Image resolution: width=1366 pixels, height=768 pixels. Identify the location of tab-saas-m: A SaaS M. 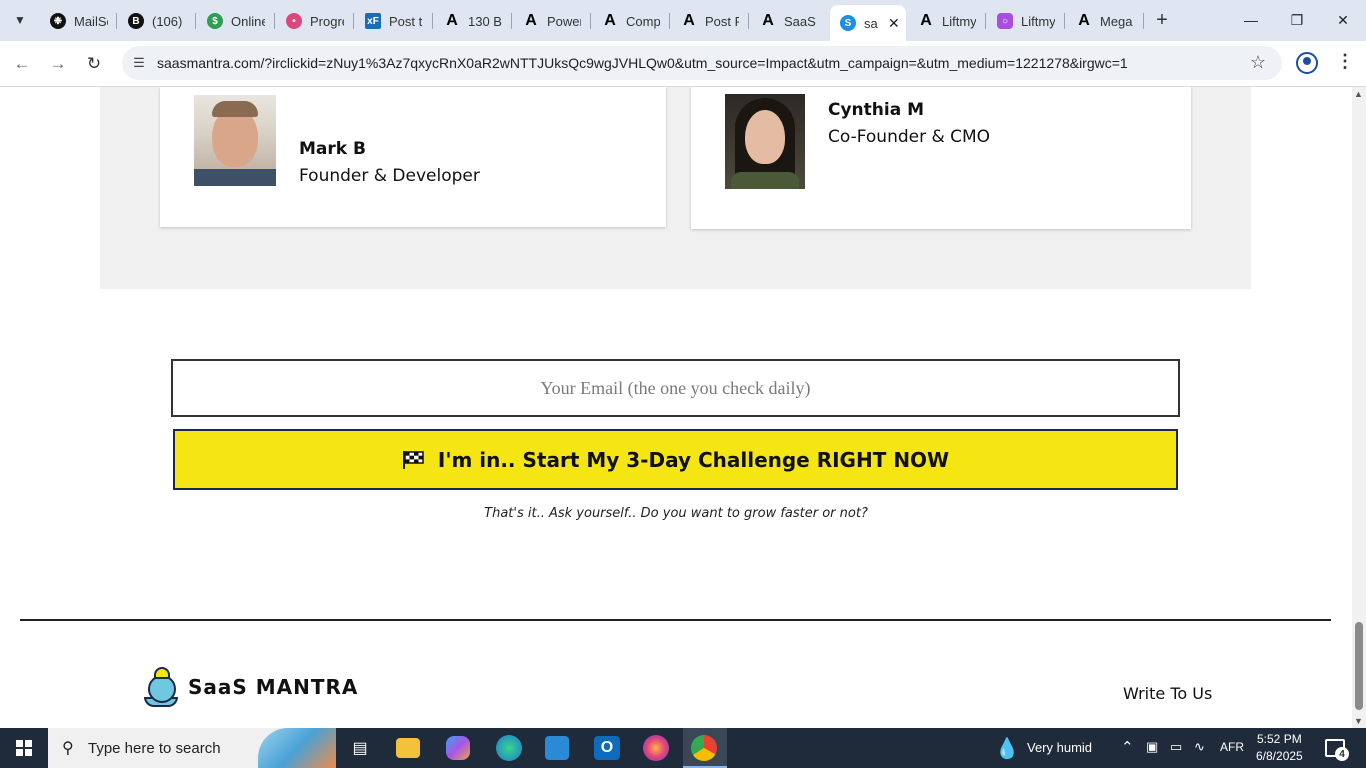
(788, 21).